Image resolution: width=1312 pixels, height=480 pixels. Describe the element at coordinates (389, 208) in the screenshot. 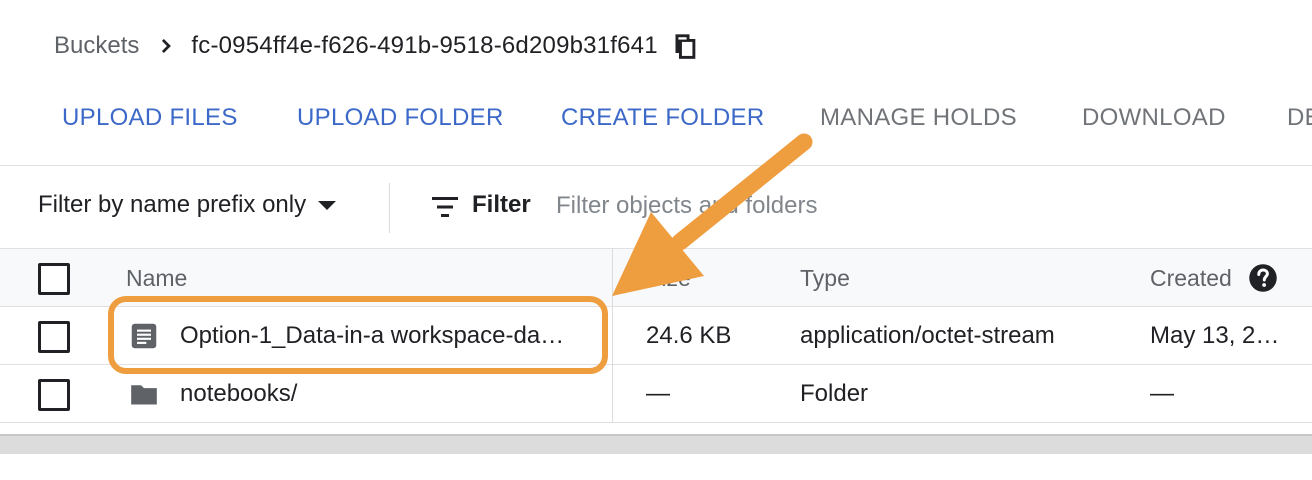

I see `filter-divider` at that location.